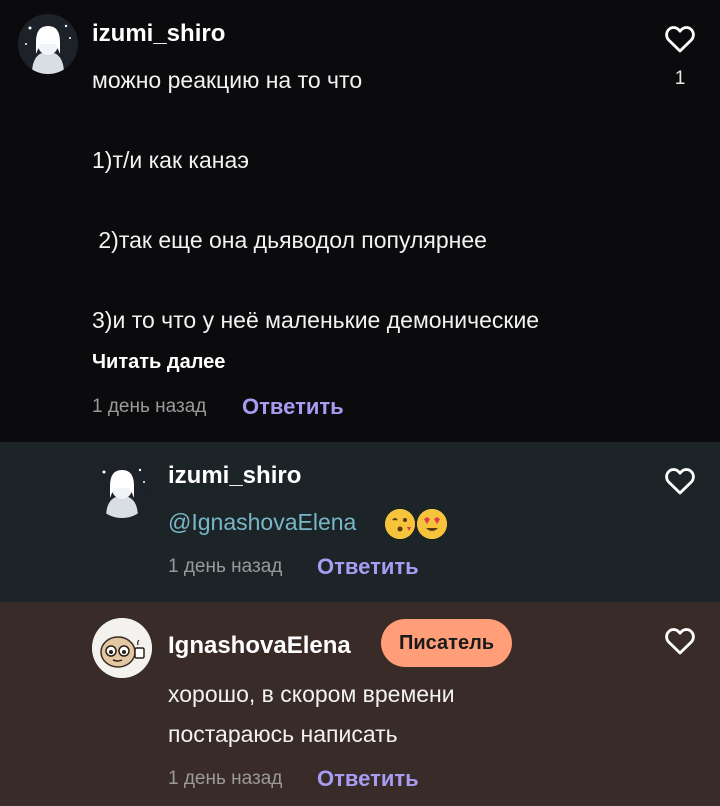  Describe the element at coordinates (289, 240) in the screenshot. I see `comment-text-line-5: 2)так еще она дьяводол популярнее` at that location.